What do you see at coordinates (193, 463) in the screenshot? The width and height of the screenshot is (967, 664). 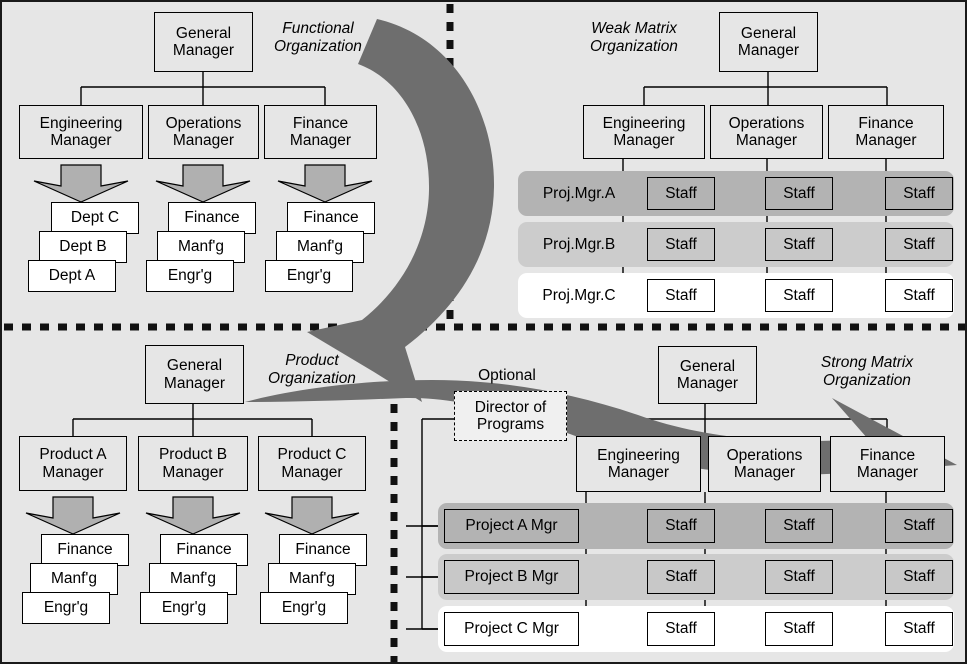 I see `product-manager-b: Product B Manager` at bounding box center [193, 463].